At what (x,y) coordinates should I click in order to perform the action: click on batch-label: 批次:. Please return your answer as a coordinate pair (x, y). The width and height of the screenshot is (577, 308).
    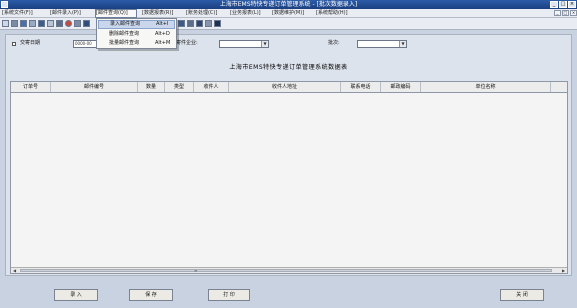
    Looking at the image, I should click on (334, 43).